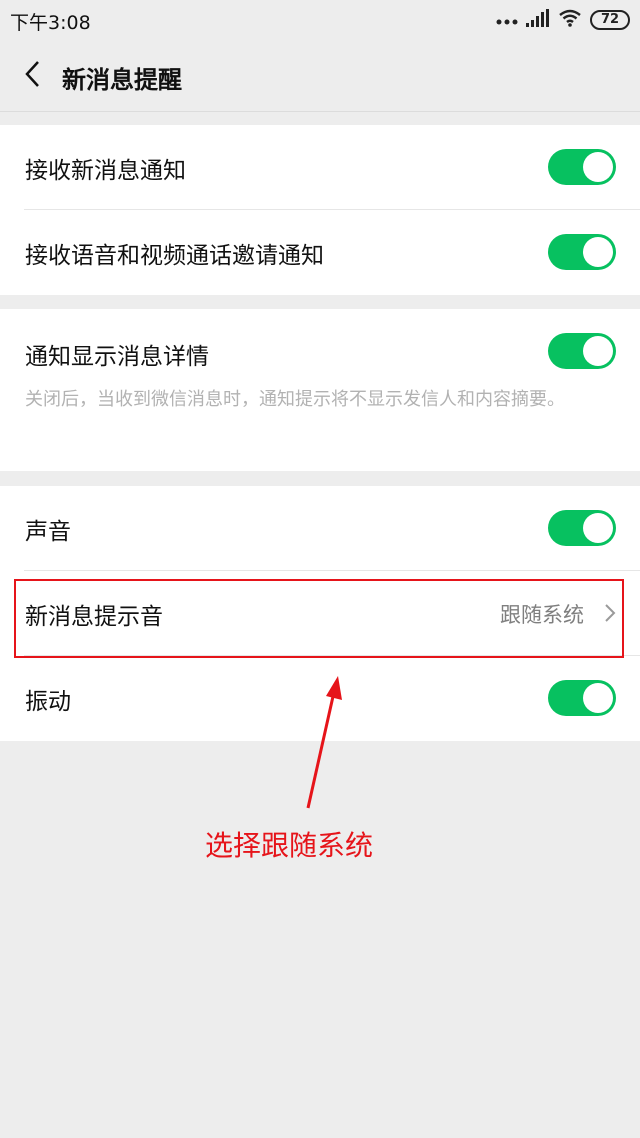 This screenshot has height=1138, width=640. Describe the element at coordinates (289, 845) in the screenshot. I see `annotation-text: 选择跟随系统` at that location.